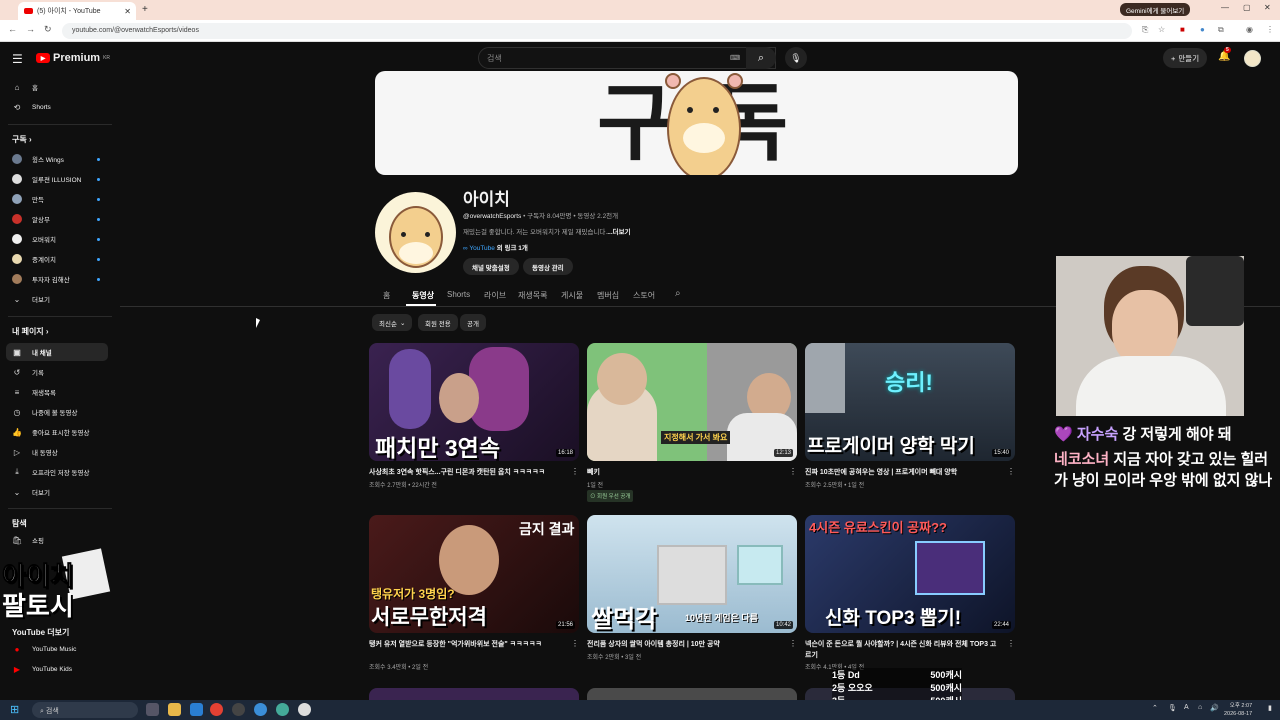 This screenshot has width=1280, height=720. Describe the element at coordinates (30, 29) in the screenshot. I see `forward-icon: →` at that location.